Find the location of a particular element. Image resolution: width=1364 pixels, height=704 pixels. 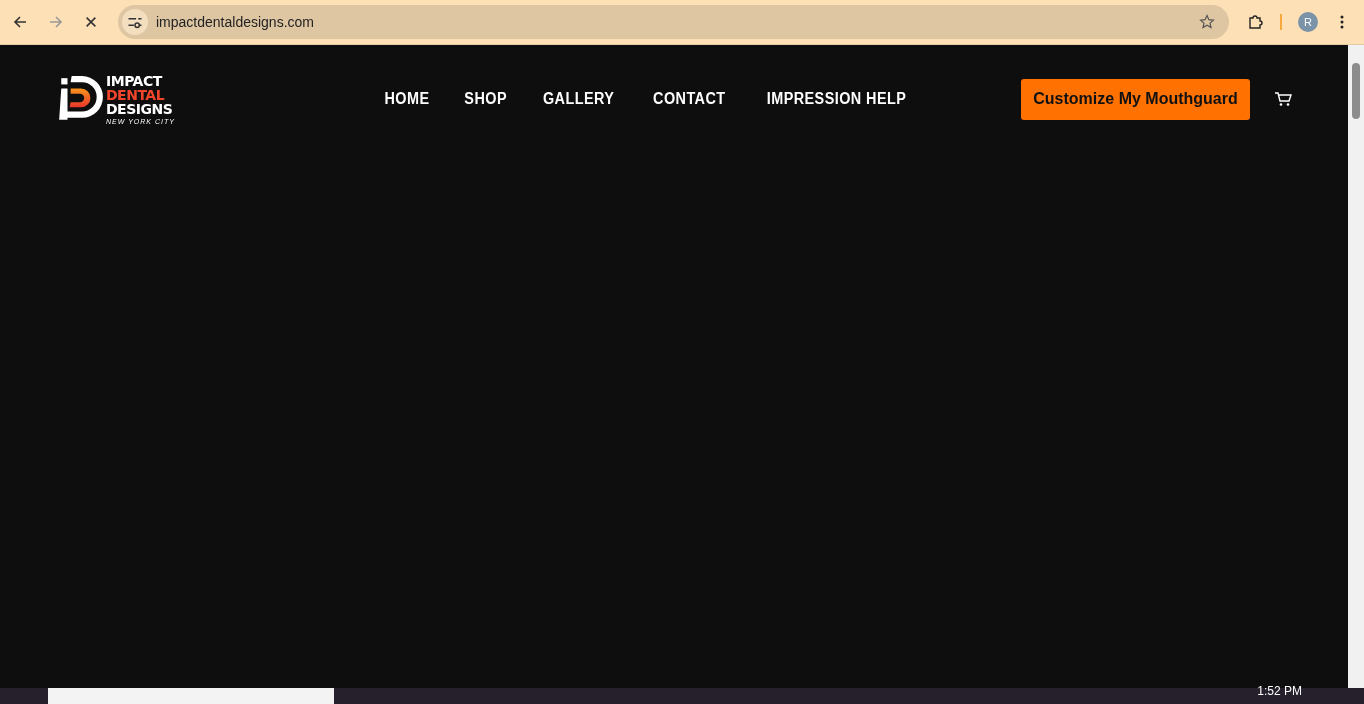

scrollbar is located at coordinates (1356, 366).